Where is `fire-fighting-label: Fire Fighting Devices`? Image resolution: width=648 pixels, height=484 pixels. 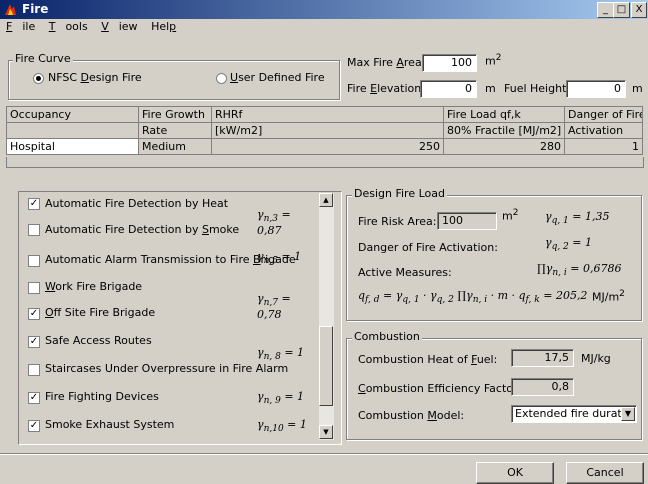
fire-fighting-label: Fire Fighting Devices is located at coordinates (102, 396).